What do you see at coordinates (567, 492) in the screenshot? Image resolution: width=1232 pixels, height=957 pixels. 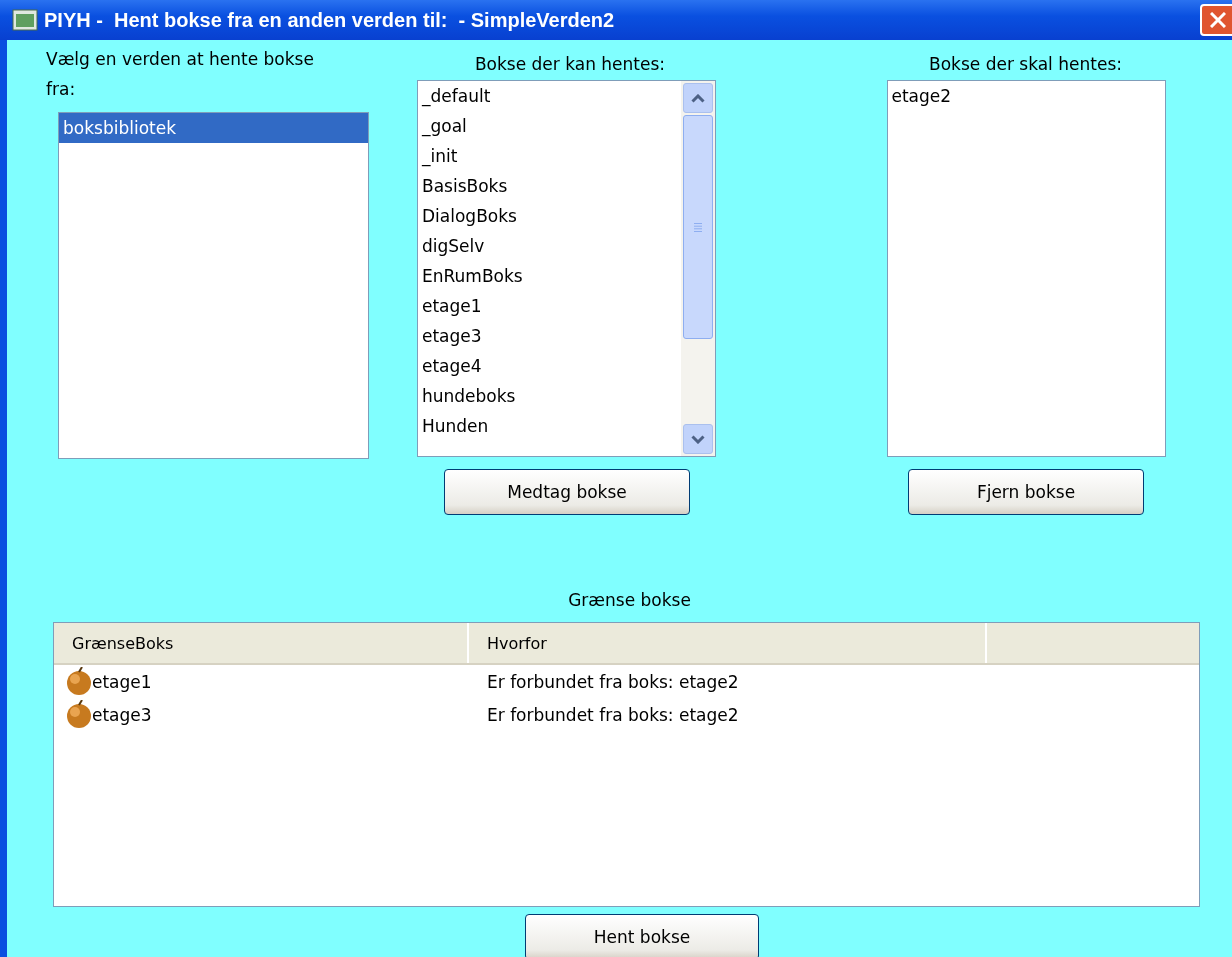 I see `include-button: Medtag bokse` at bounding box center [567, 492].